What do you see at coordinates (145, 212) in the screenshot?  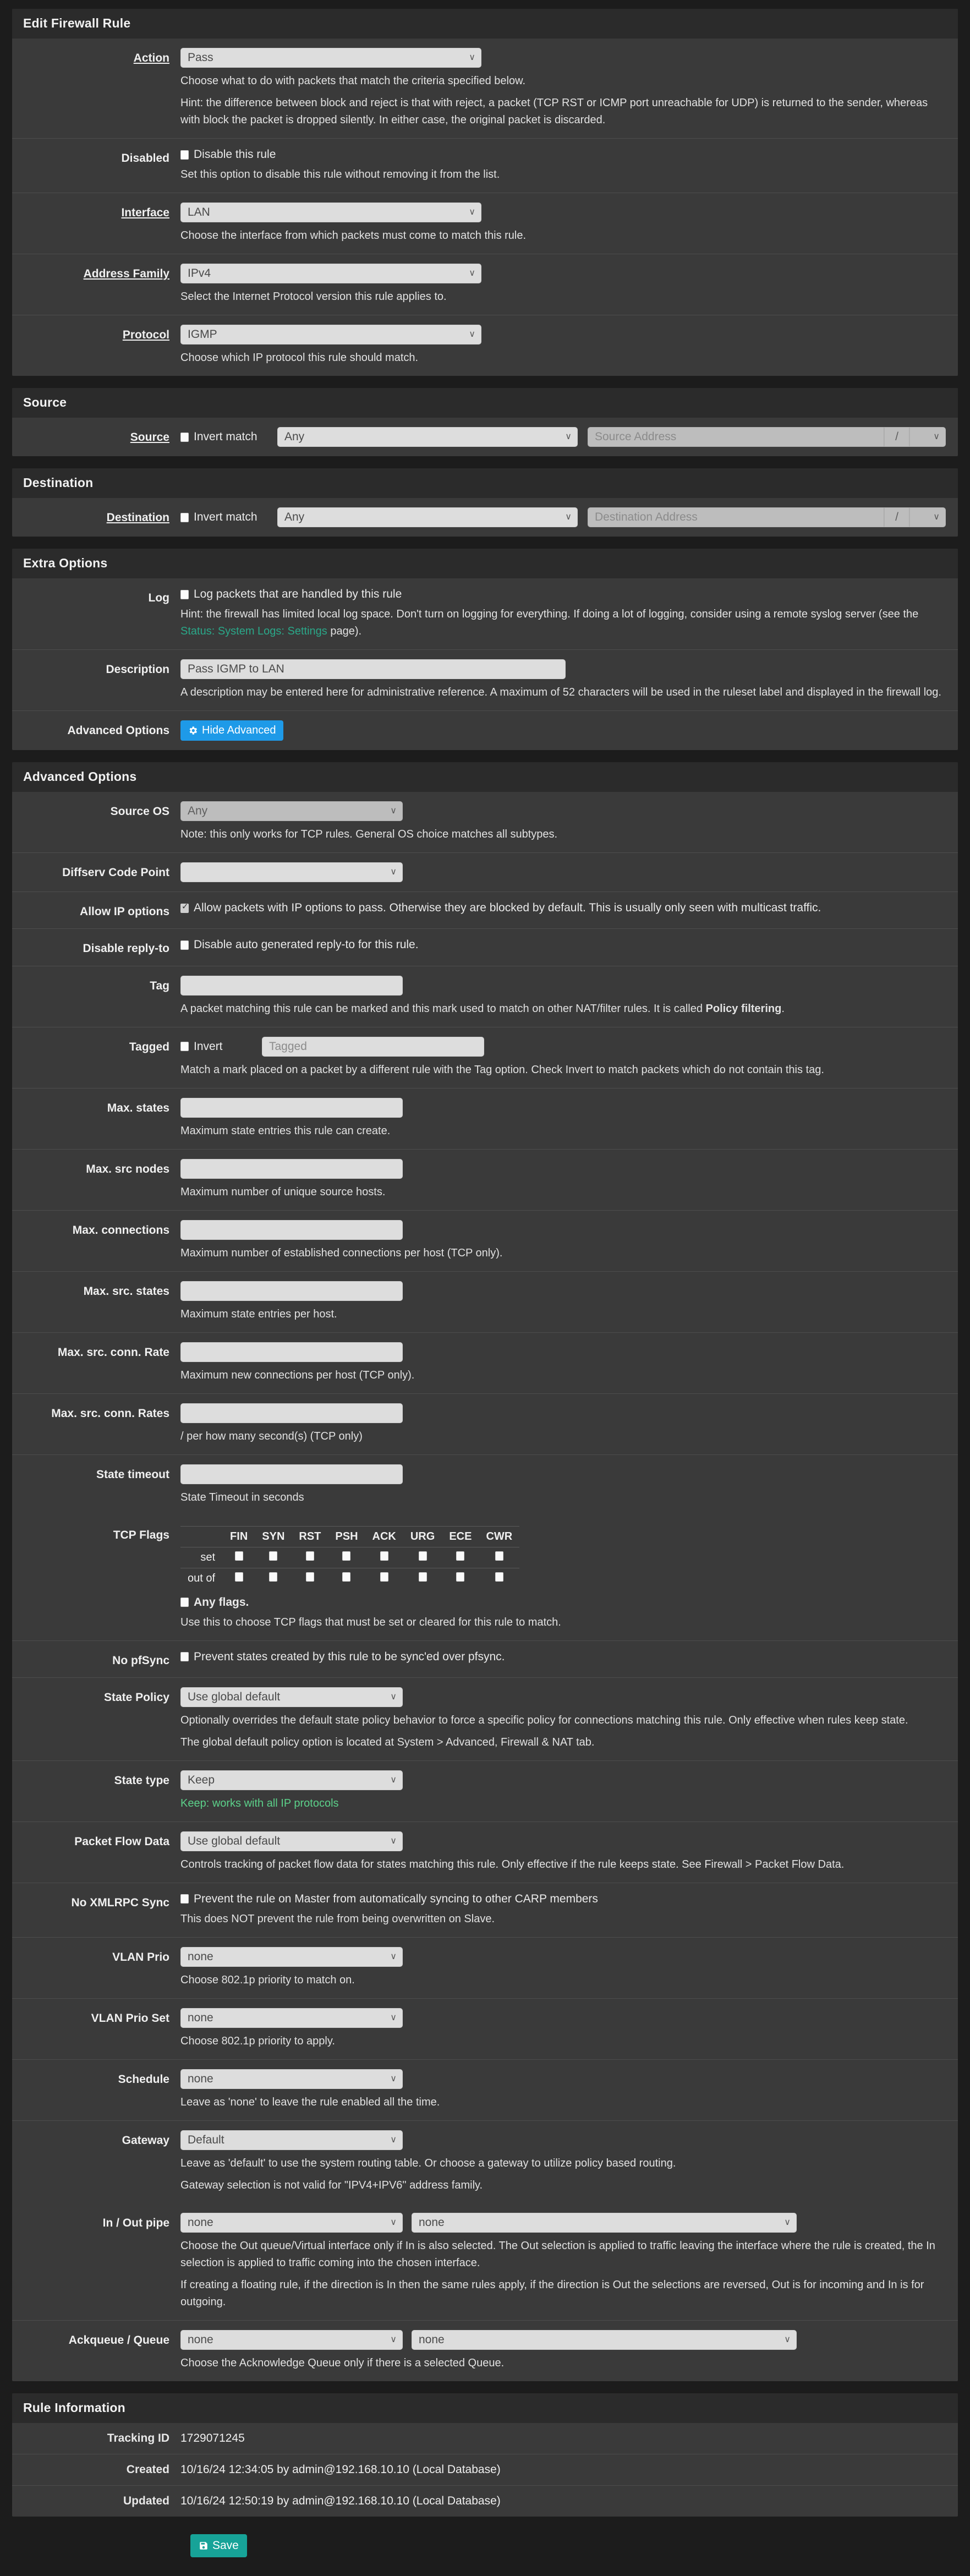 I see `label-interface: Interface` at bounding box center [145, 212].